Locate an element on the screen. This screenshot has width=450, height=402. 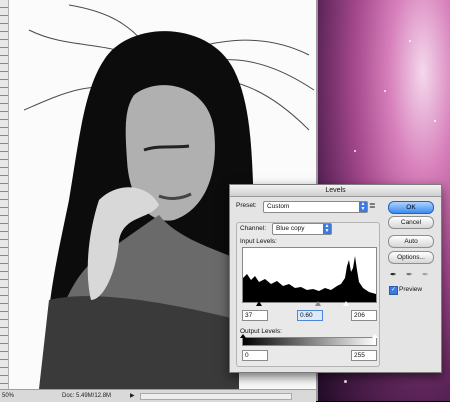
zoom-level: 50% is located at coordinates (8, 396).